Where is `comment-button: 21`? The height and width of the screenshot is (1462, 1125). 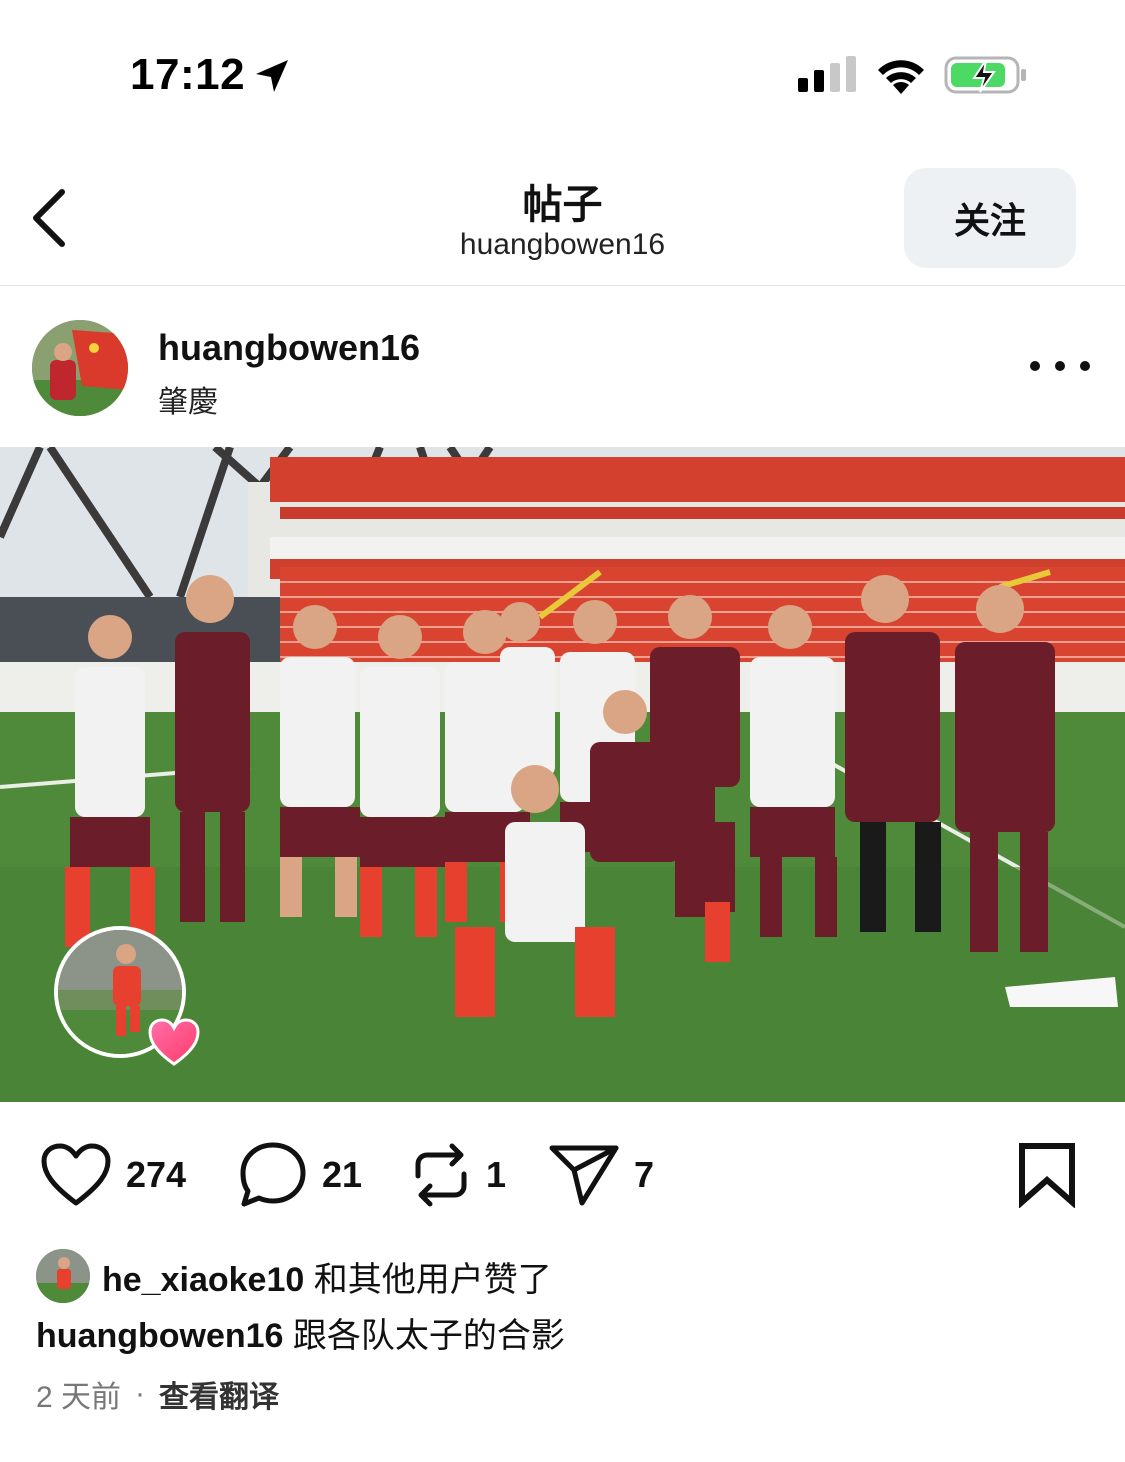 comment-button: 21 is located at coordinates (300, 1175).